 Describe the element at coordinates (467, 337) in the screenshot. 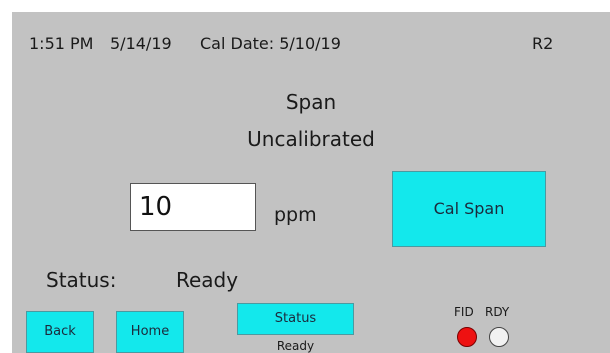

I see `fid-indicator-lamp` at that location.